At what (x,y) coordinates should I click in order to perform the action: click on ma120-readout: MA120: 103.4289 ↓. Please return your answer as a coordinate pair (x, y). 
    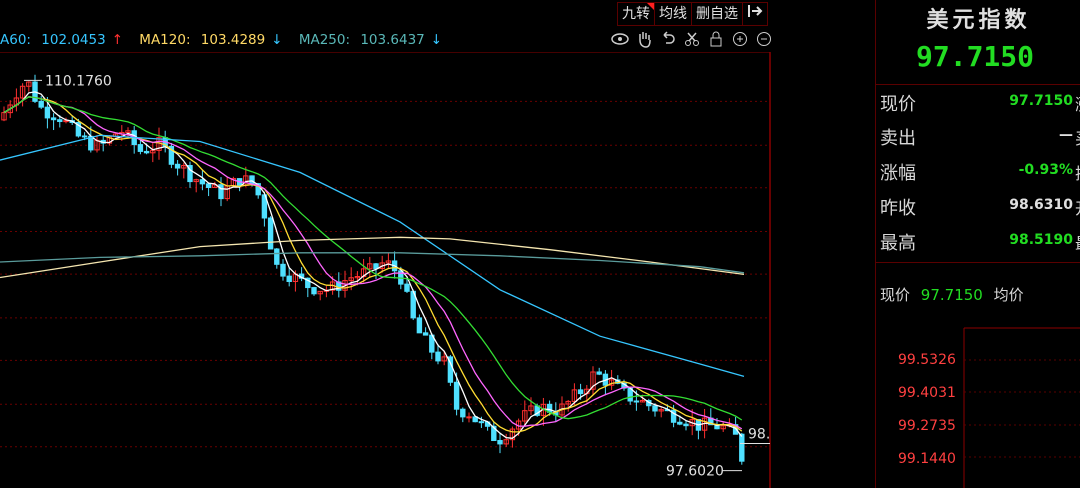
    Looking at the image, I should click on (211, 40).